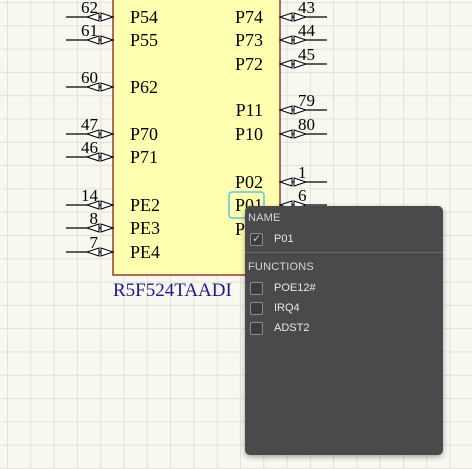  I want to click on name-section-title: NAME, so click(264, 218).